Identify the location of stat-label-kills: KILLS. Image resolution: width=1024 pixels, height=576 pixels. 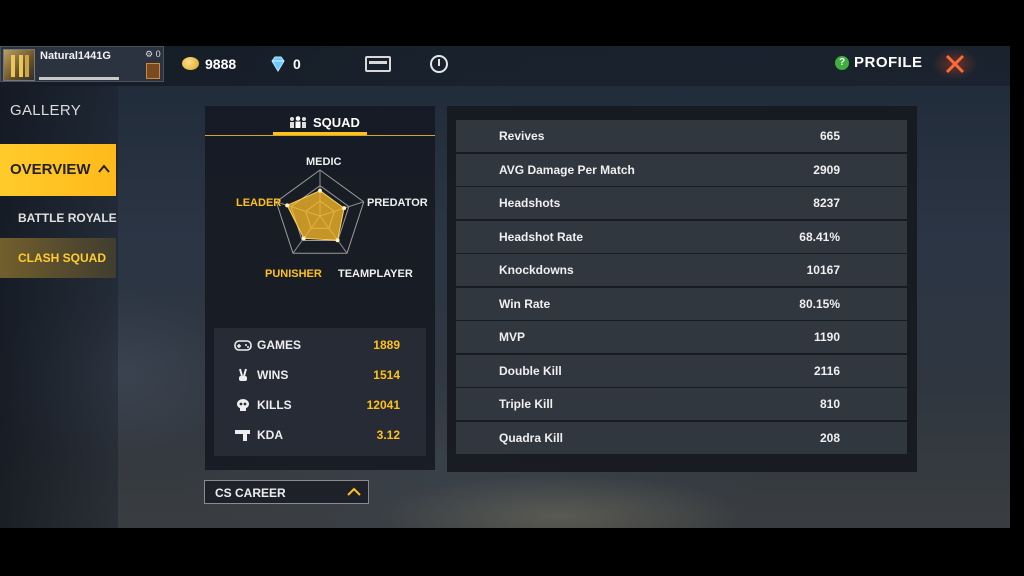
(274, 405).